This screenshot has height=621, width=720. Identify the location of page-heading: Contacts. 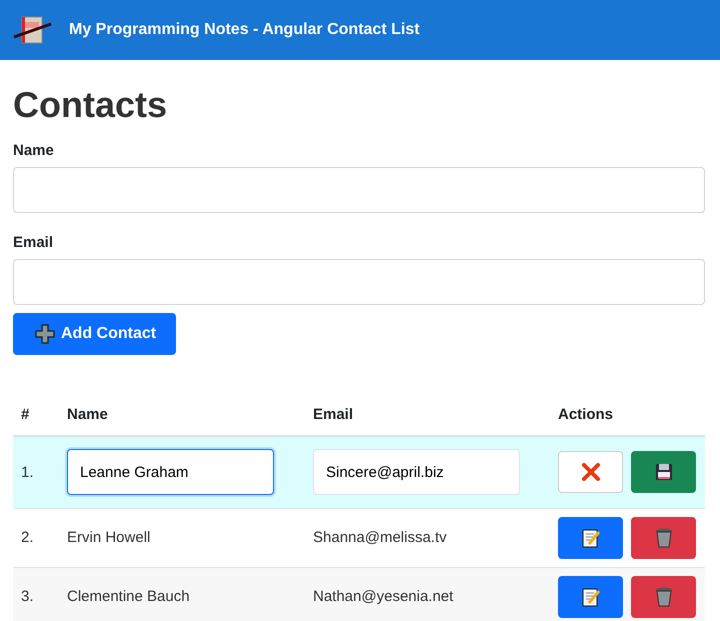
(90, 105).